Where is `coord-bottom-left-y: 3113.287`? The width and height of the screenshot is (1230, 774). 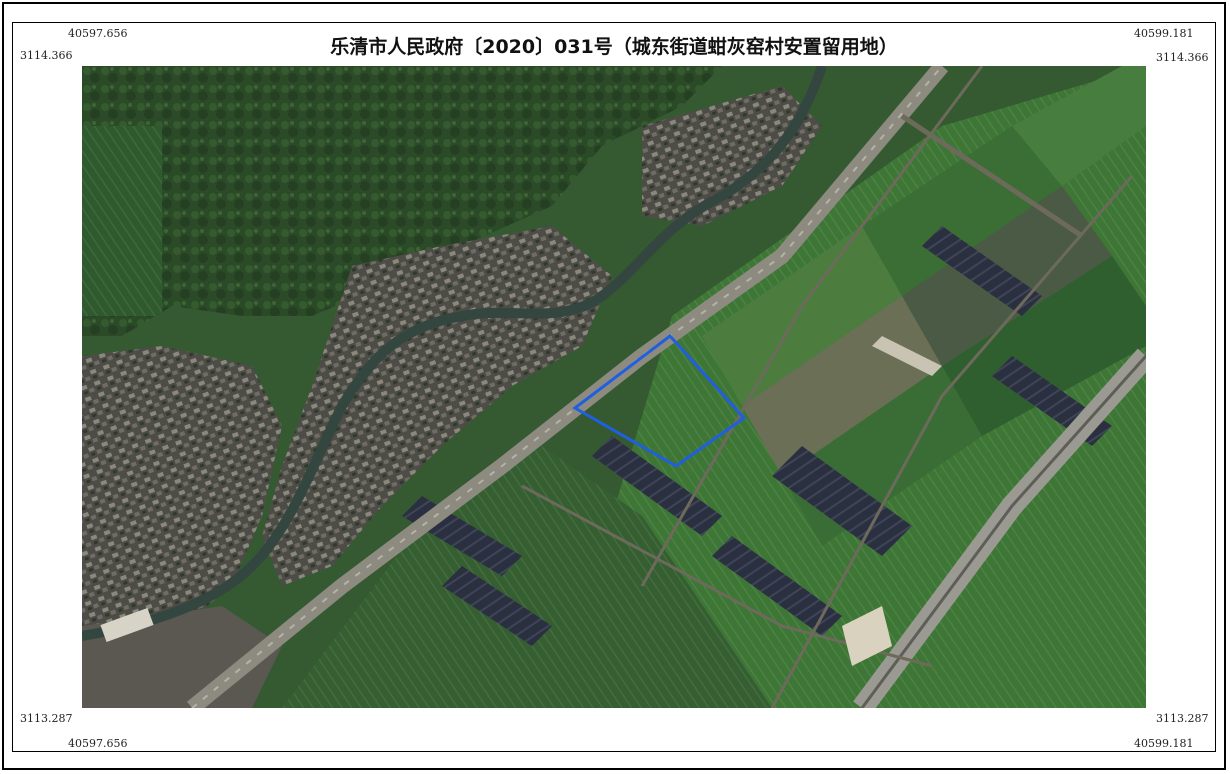
coord-bottom-left-y: 3113.287 is located at coordinates (46, 718).